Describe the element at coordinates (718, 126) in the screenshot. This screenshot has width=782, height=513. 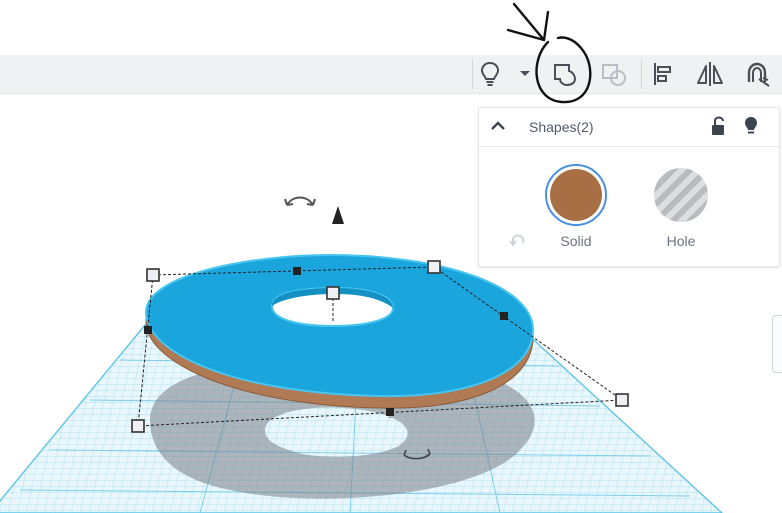
I see `lock-open-icon` at that location.